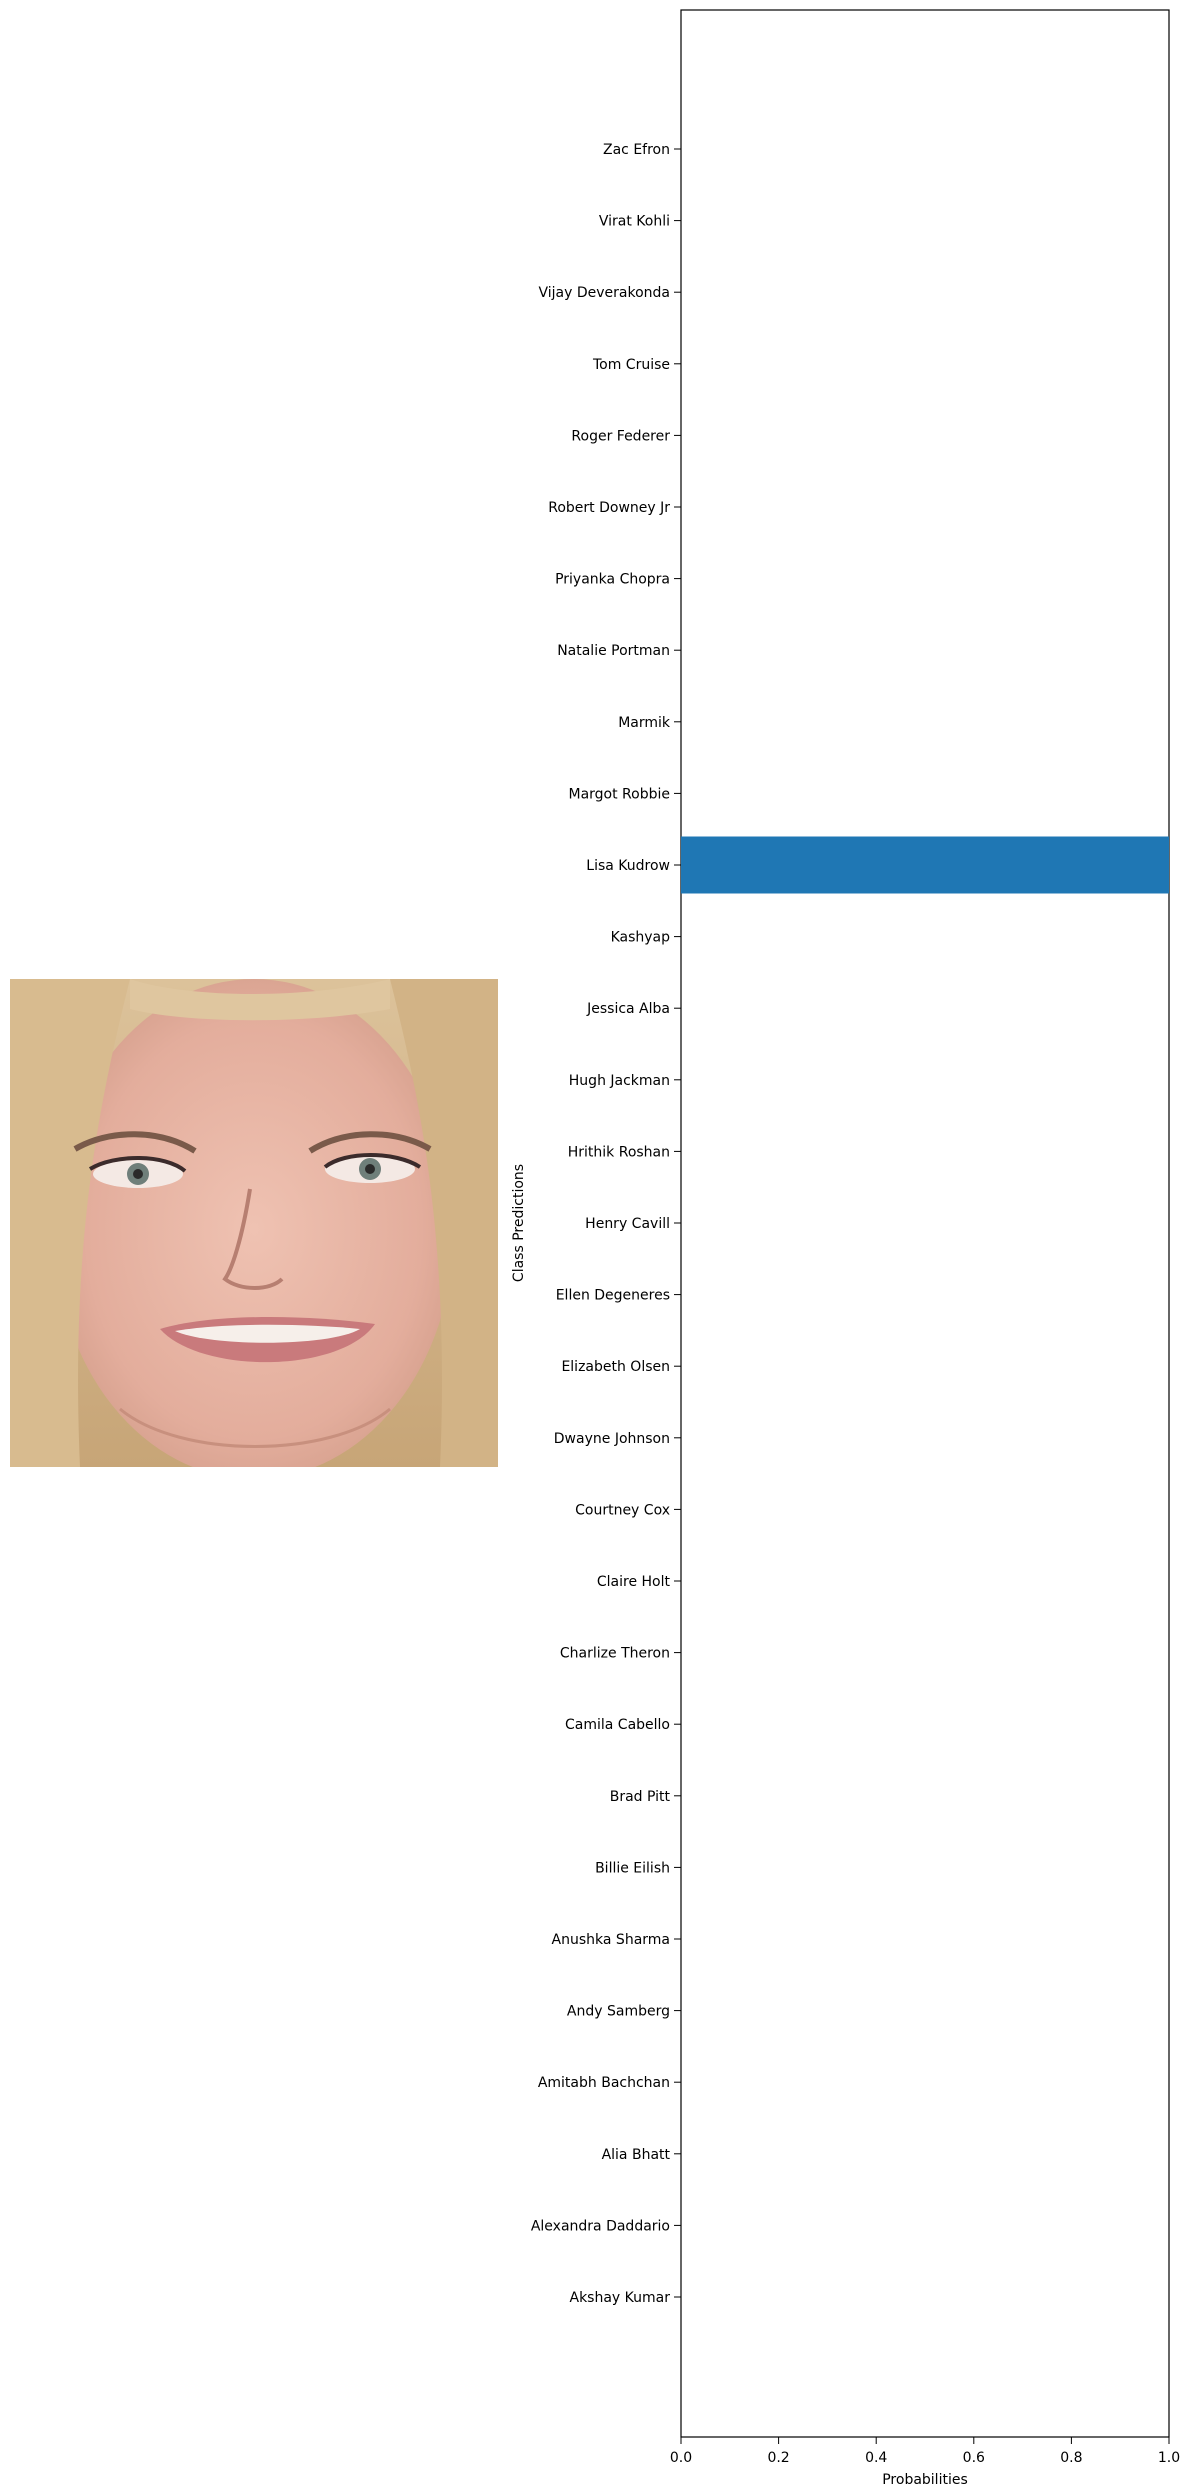 The width and height of the screenshot is (1189, 2490). What do you see at coordinates (612, 1439) in the screenshot?
I see `y-tick-label: Dwayne Johnson` at bounding box center [612, 1439].